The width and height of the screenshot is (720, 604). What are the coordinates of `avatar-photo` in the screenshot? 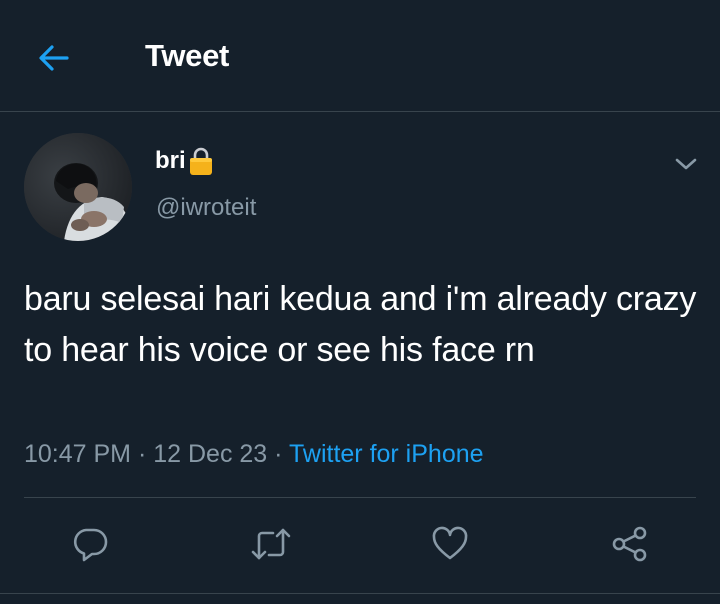 It's located at (78, 187).